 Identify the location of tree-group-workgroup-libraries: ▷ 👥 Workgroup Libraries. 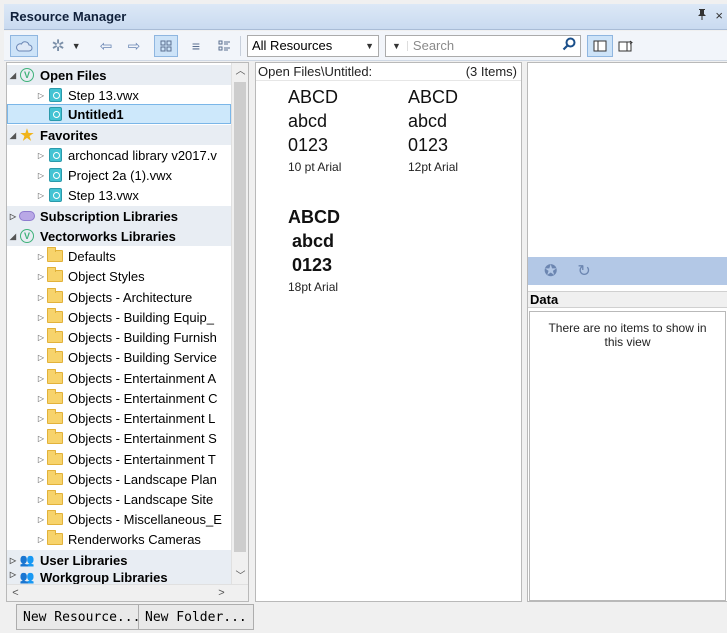
(119, 577).